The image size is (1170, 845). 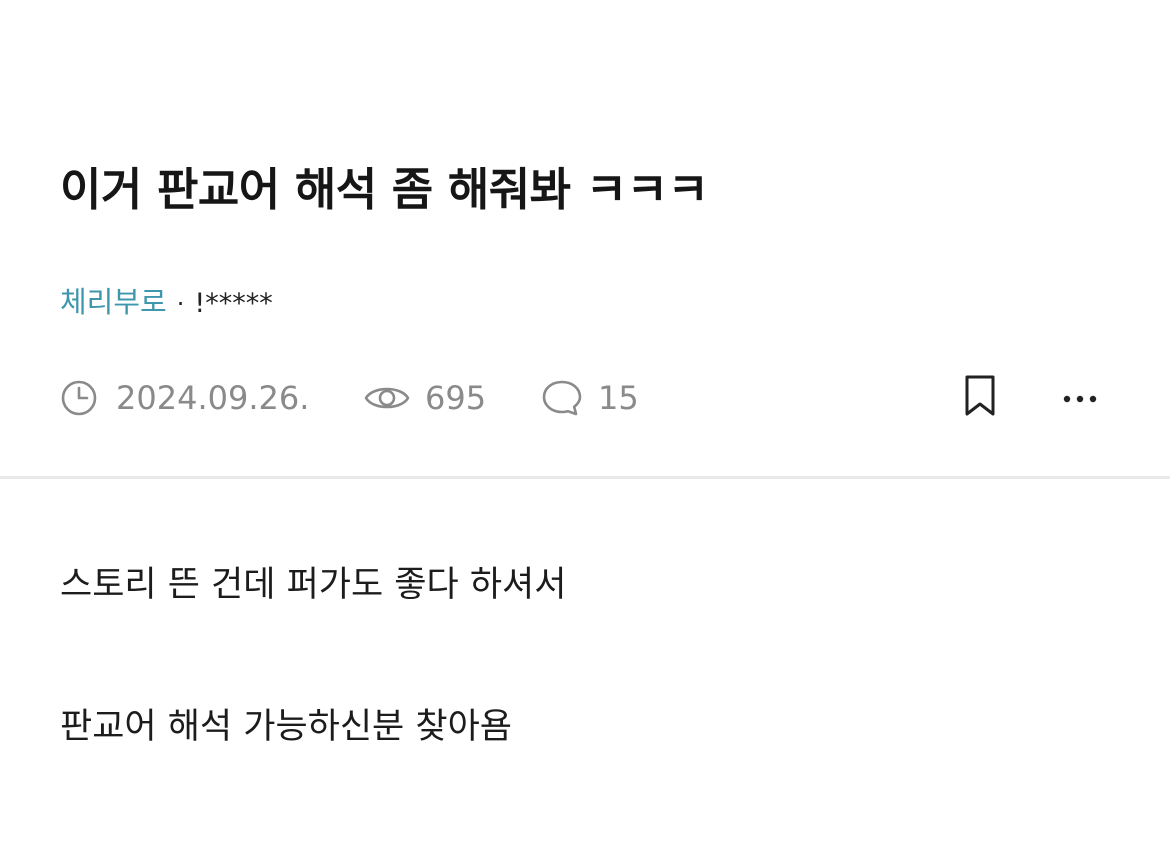 What do you see at coordinates (589, 398) in the screenshot?
I see `post-comments: 15` at bounding box center [589, 398].